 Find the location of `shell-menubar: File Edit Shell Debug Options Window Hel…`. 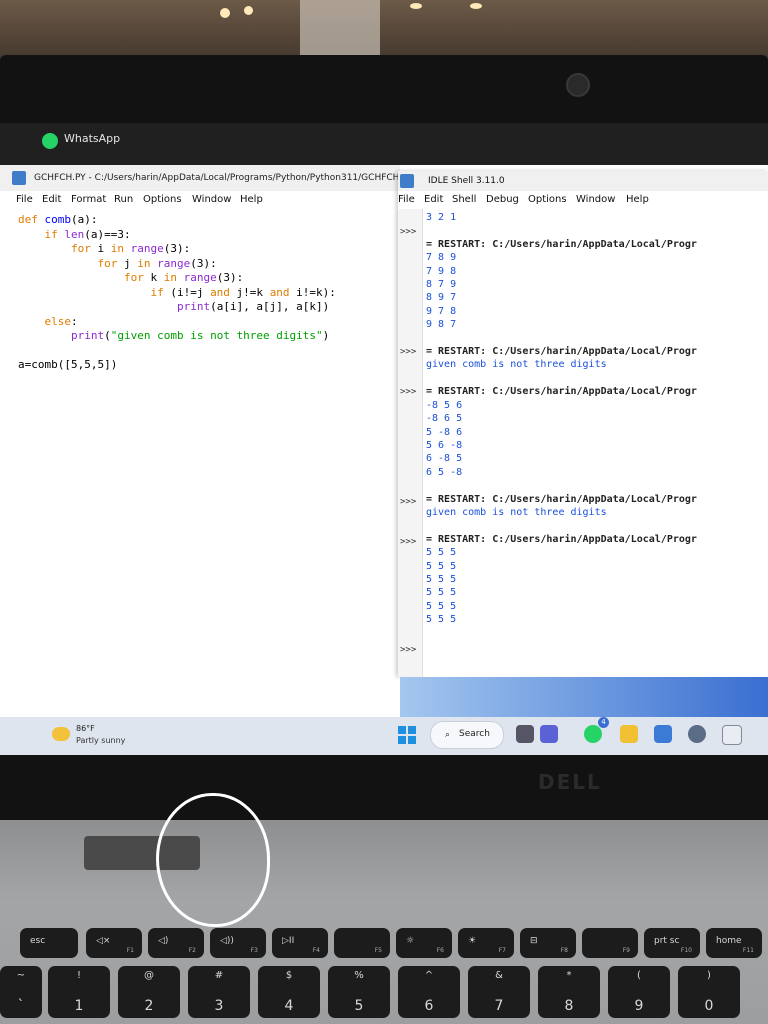

shell-menubar: File Edit Shell Debug Options Window Hel… is located at coordinates (583, 200).